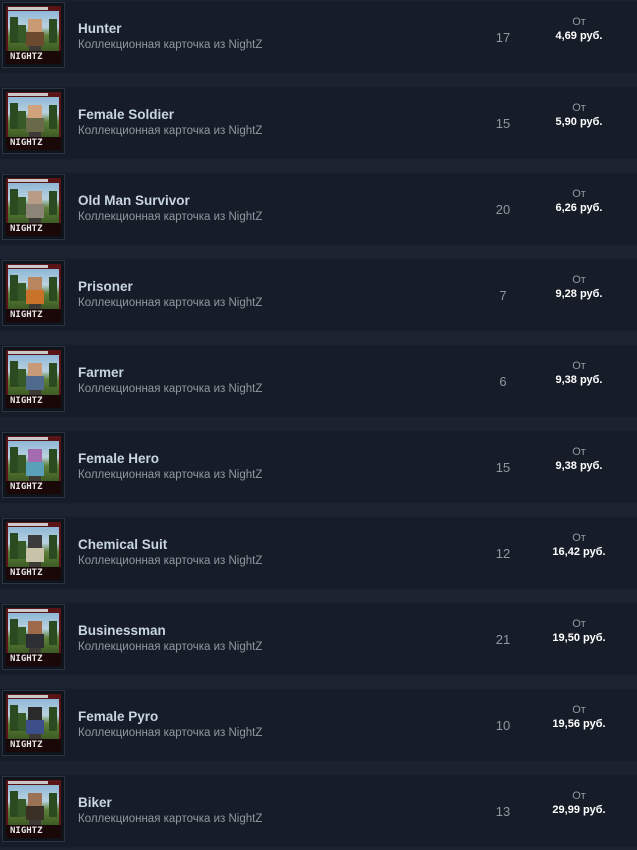 This screenshot has width=637, height=850. Describe the element at coordinates (503, 553) in the screenshot. I see `item-quantity: 12` at that location.